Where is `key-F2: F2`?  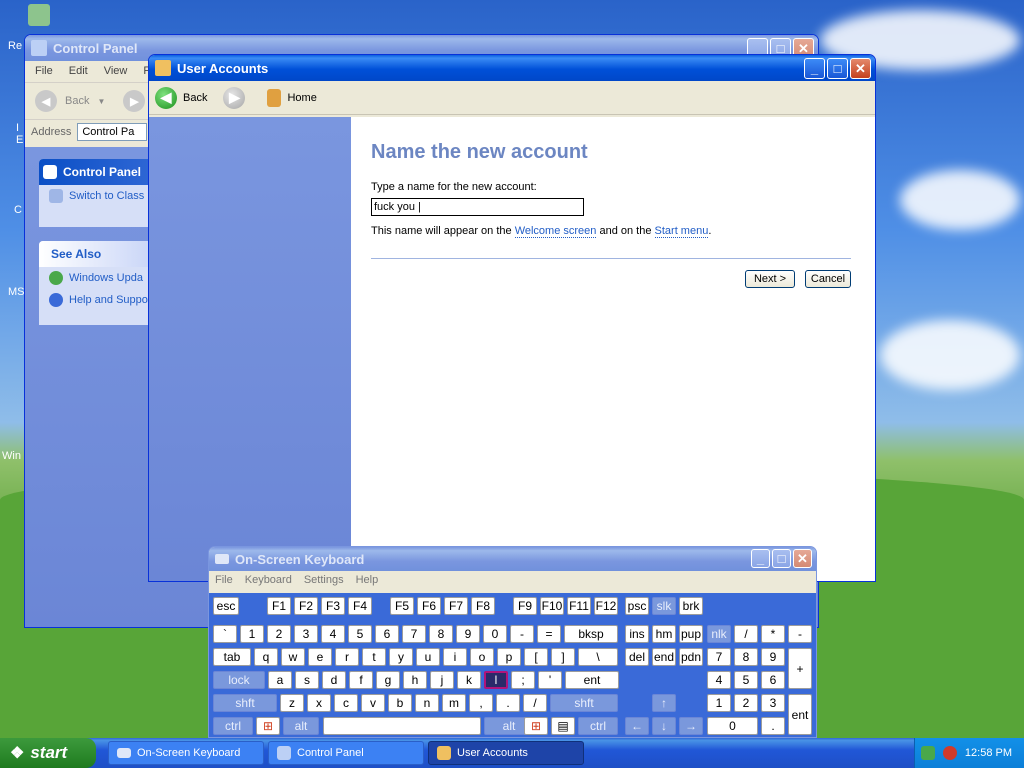 key-F2: F2 is located at coordinates (306, 606).